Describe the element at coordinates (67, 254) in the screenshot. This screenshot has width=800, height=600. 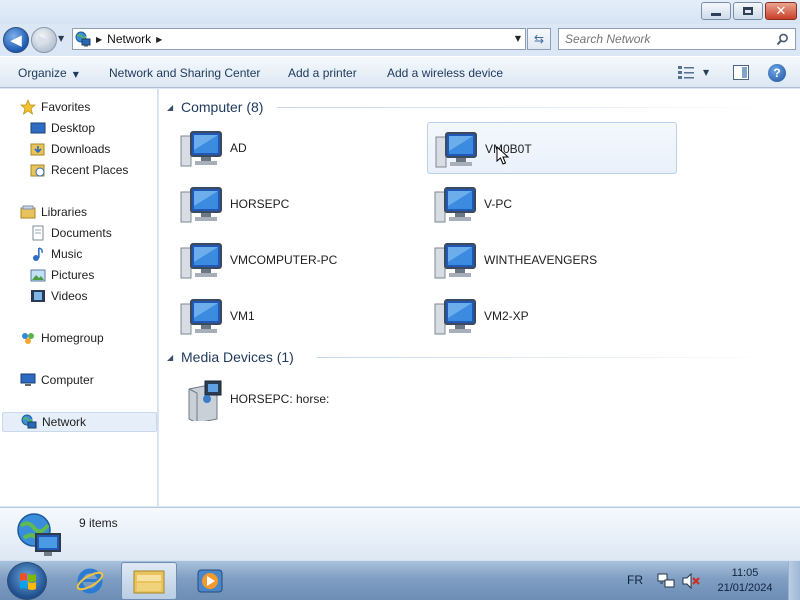
I see `nav-music-label: Music` at that location.